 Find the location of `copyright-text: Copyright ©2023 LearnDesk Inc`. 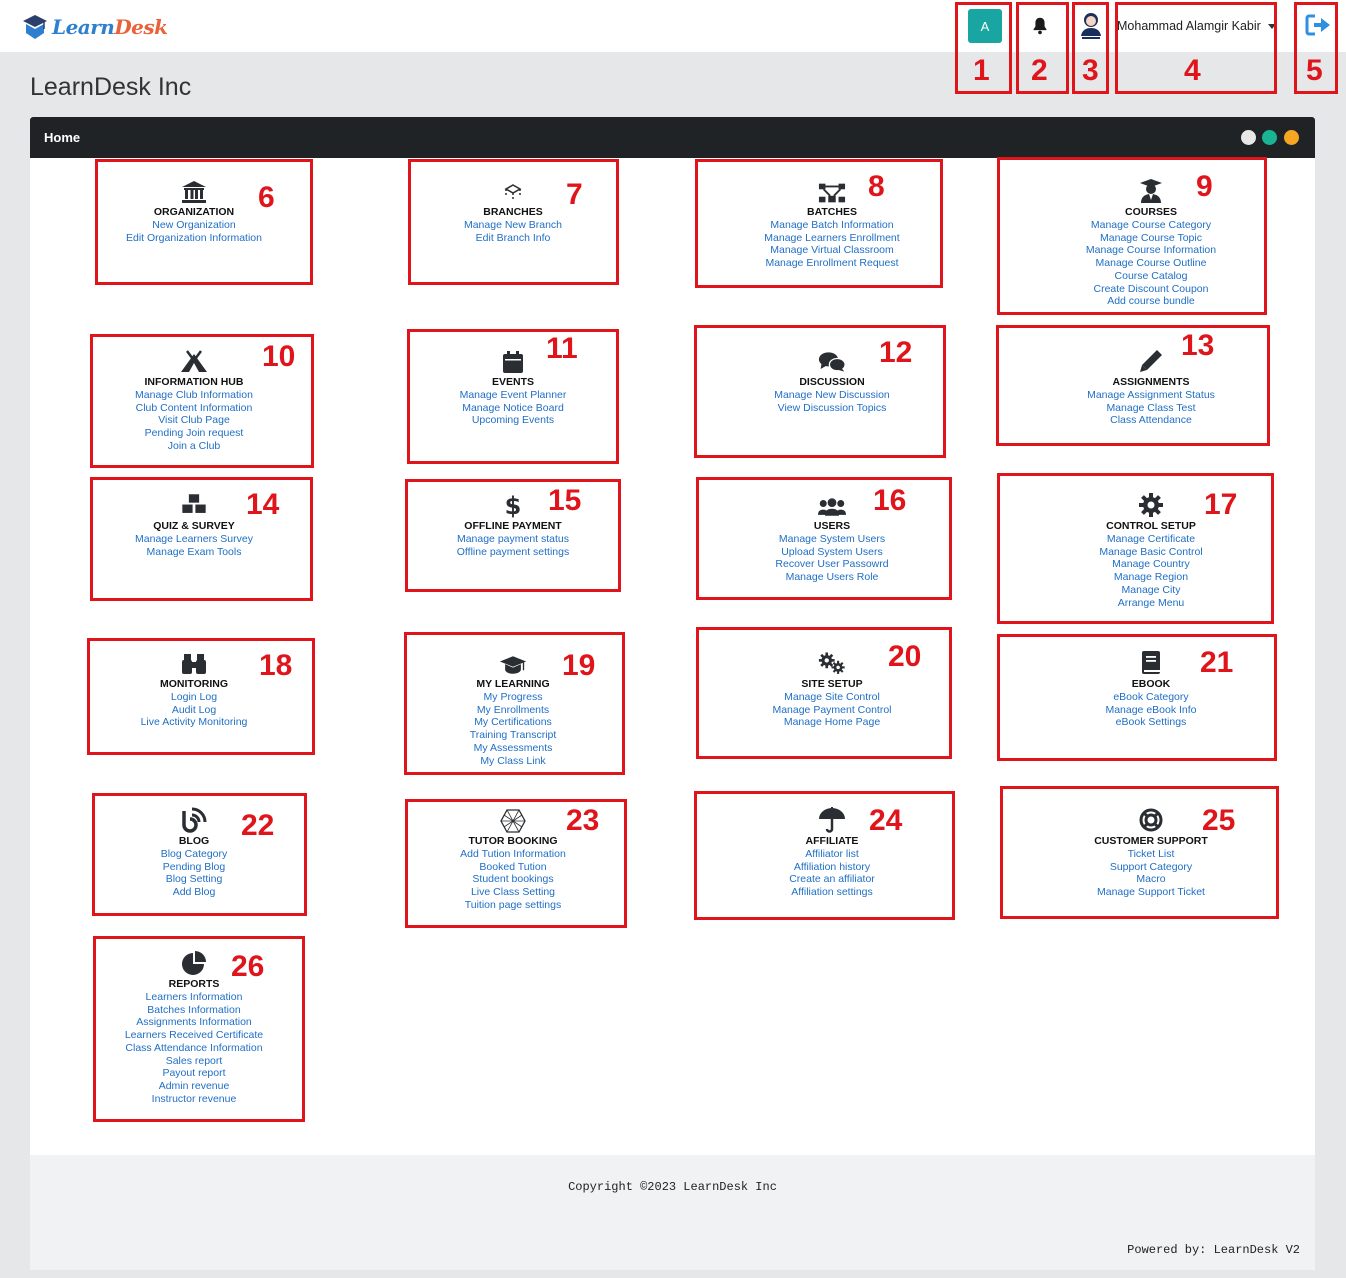

copyright-text: Copyright ©2023 LearnDesk Inc is located at coordinates (672, 1187).